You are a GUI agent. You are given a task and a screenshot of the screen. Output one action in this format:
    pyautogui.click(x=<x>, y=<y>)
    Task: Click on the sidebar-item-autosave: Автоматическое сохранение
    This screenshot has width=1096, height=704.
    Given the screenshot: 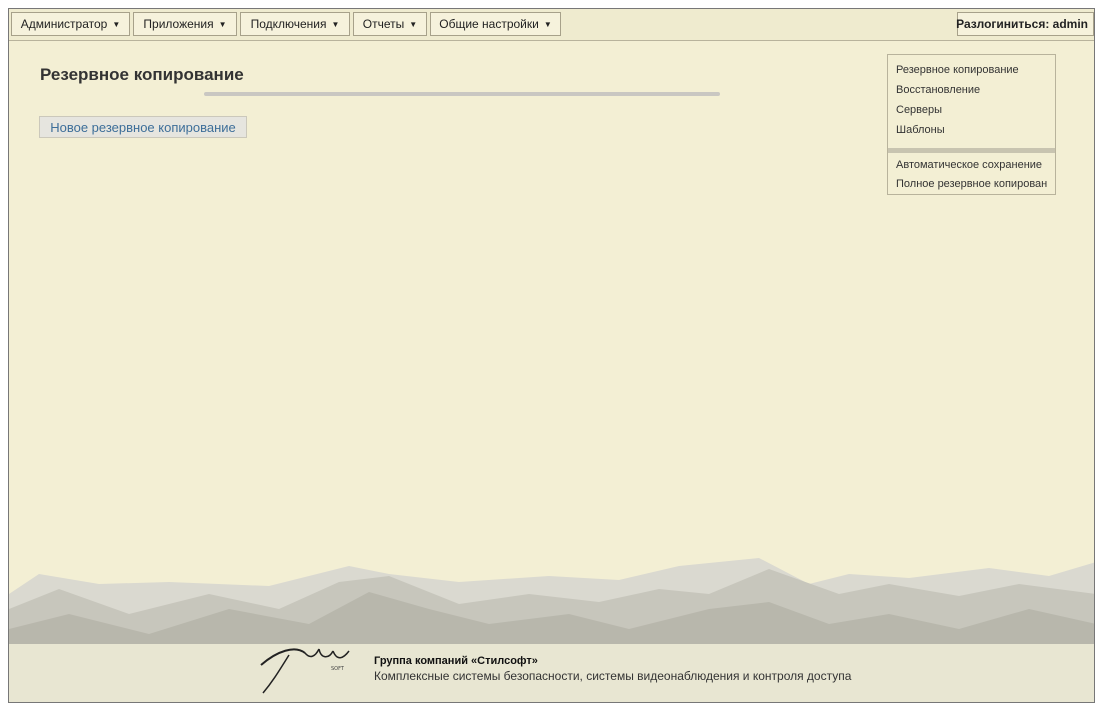 What is the action you would take?
    pyautogui.click(x=969, y=165)
    